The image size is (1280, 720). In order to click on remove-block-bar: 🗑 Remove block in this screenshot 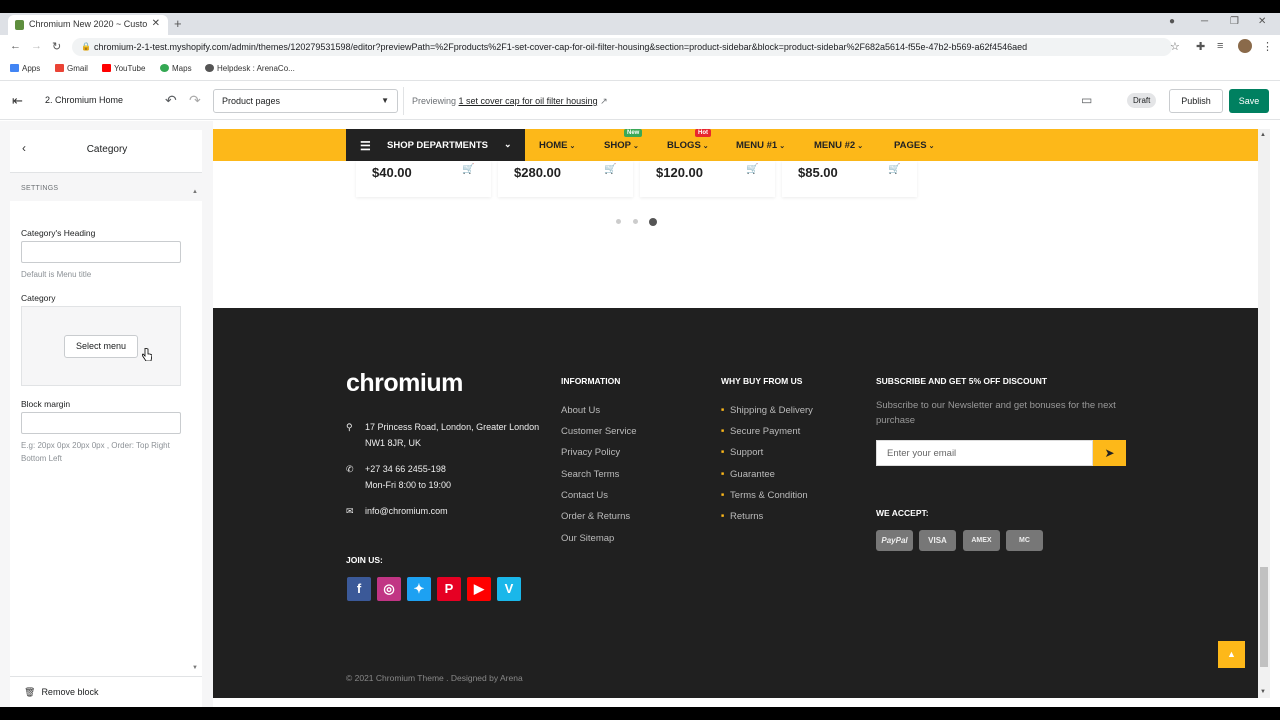, I will do `click(106, 691)`.